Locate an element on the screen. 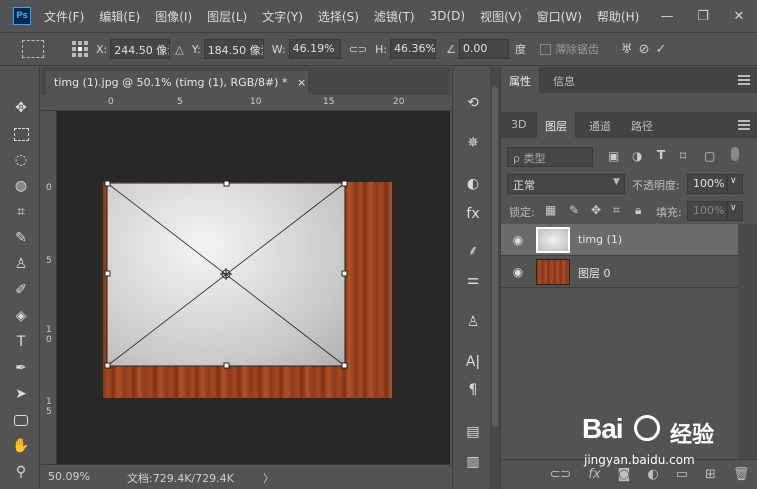 This screenshot has height=489, width=757. close-button: ✕ is located at coordinates (739, 16).